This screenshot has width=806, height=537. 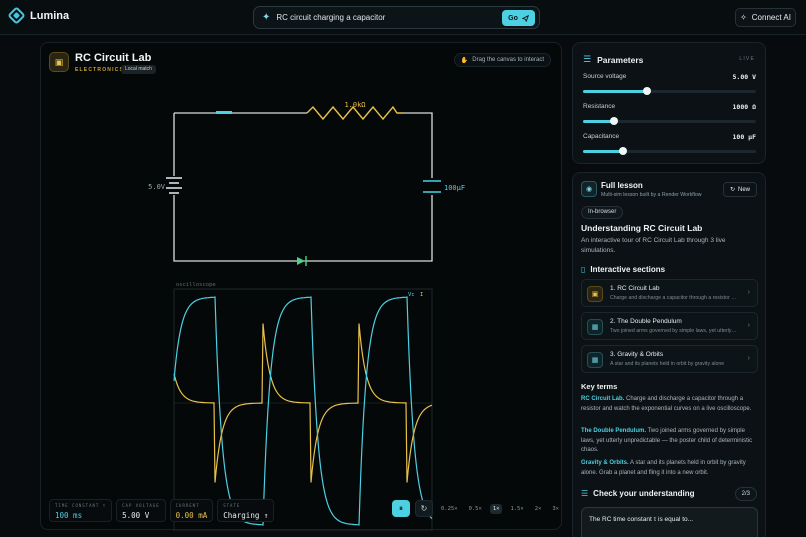 I want to click on send-icon, so click(x=525, y=18).